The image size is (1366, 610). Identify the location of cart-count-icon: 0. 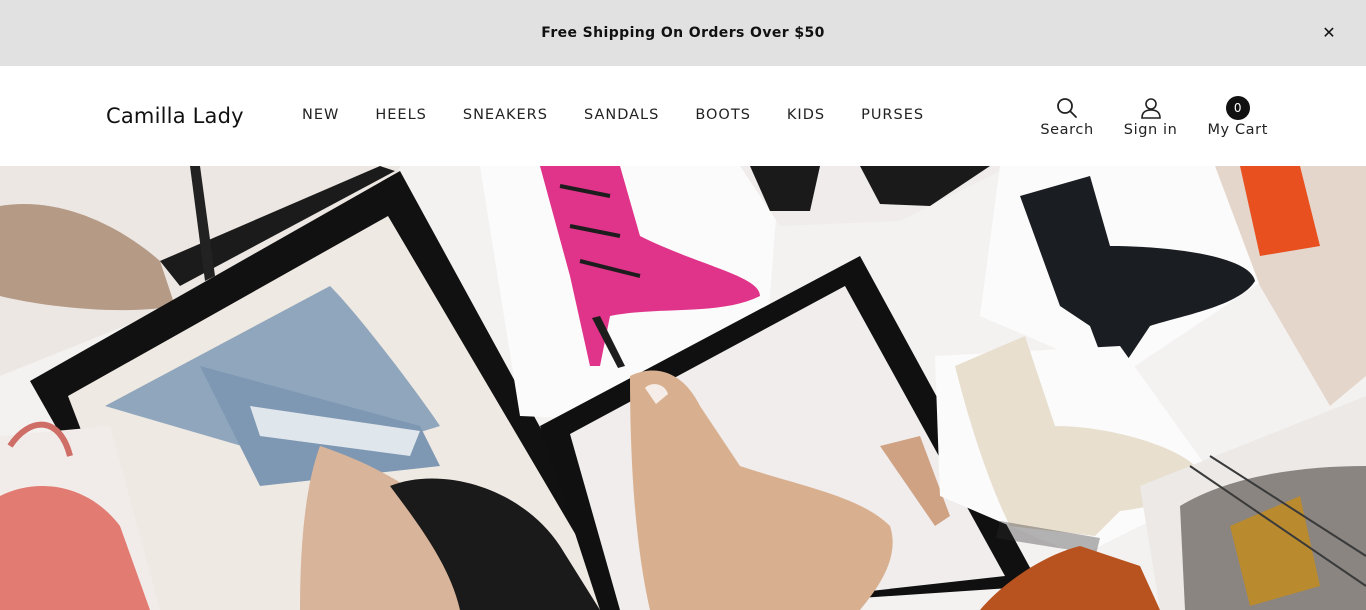
(1237, 108).